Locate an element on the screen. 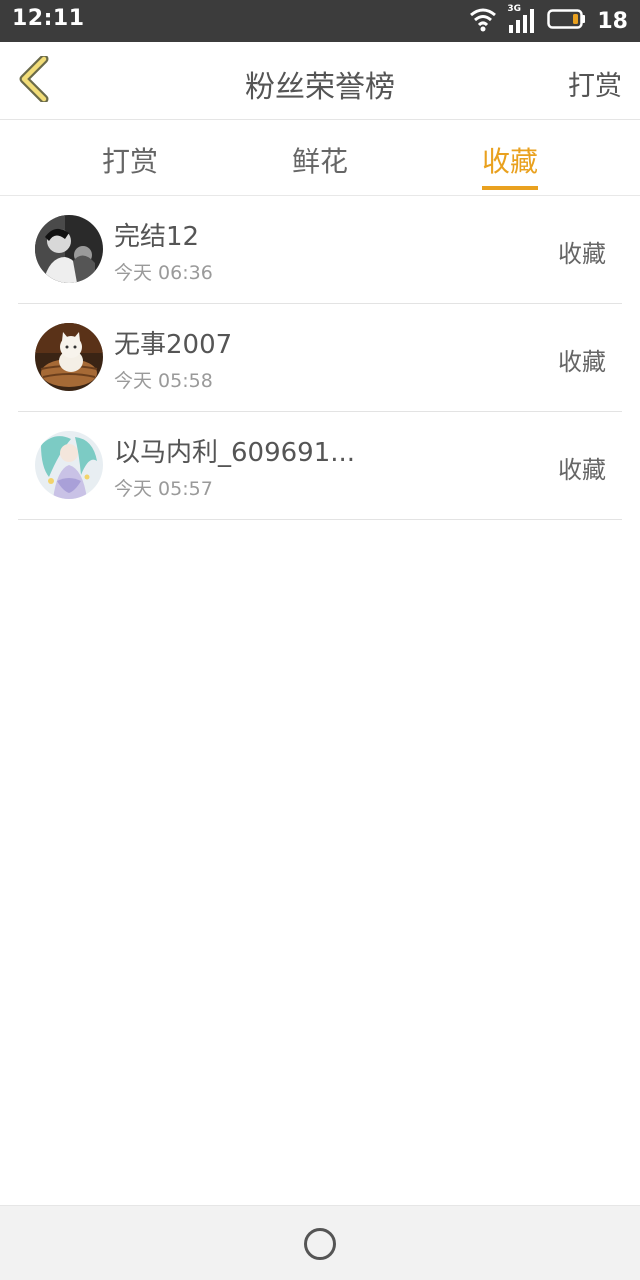  page-title: 粉丝荣誉榜 is located at coordinates (320, 87).